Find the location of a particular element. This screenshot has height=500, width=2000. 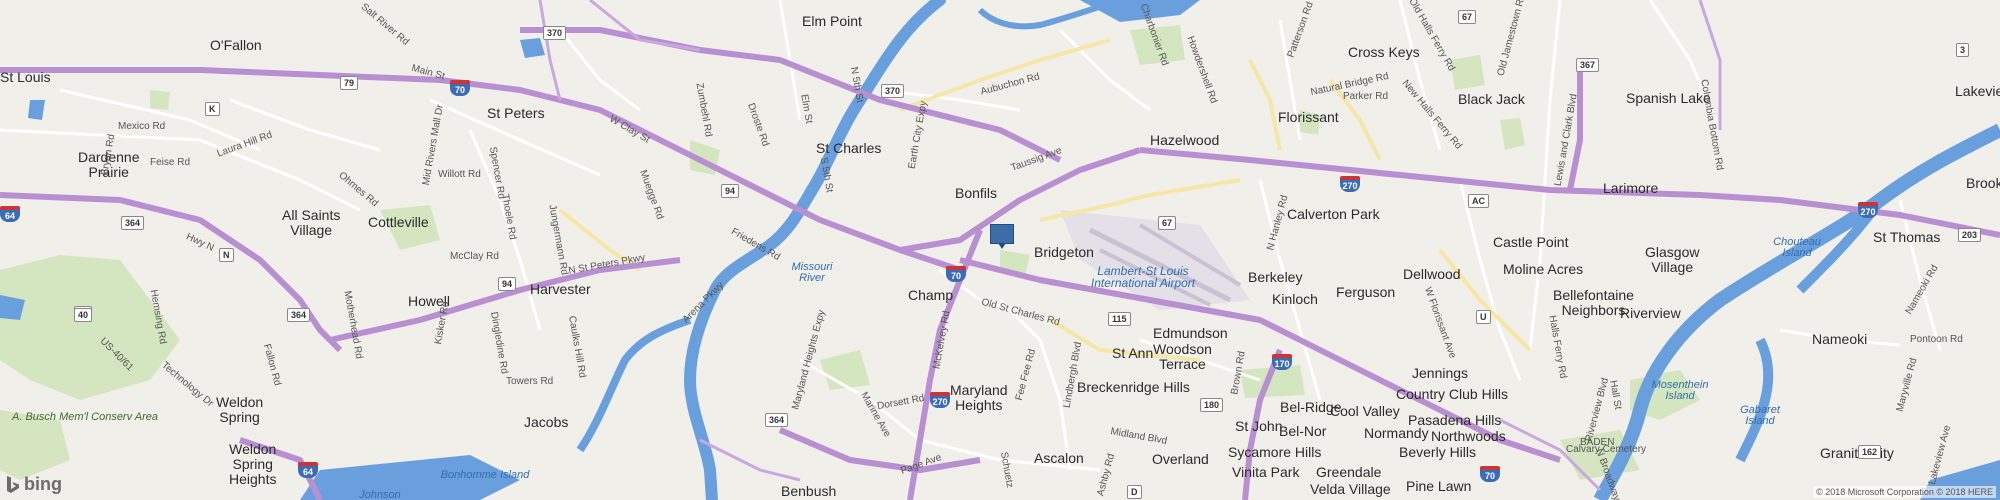

island-label: Mosenthein Island is located at coordinates (1680, 390).